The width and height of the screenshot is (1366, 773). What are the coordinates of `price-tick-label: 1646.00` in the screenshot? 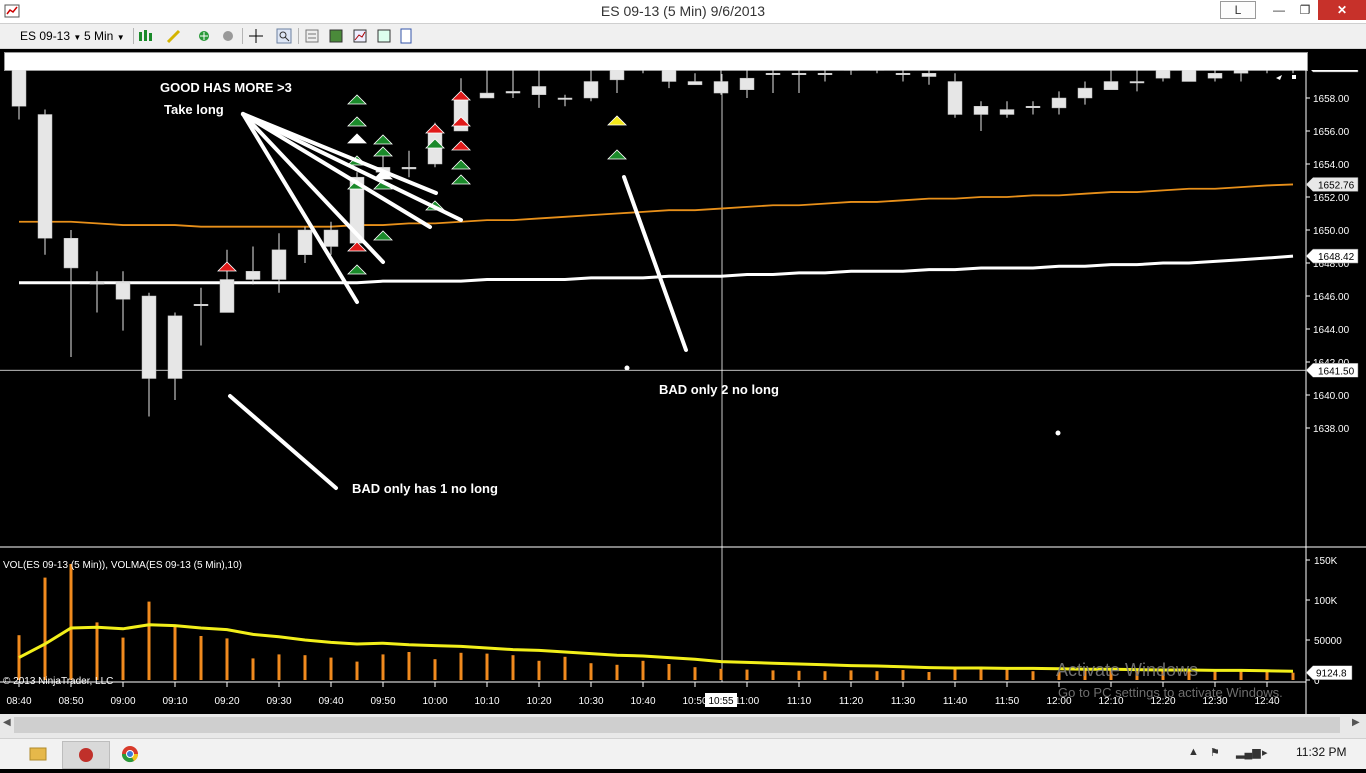 It's located at (1331, 297).